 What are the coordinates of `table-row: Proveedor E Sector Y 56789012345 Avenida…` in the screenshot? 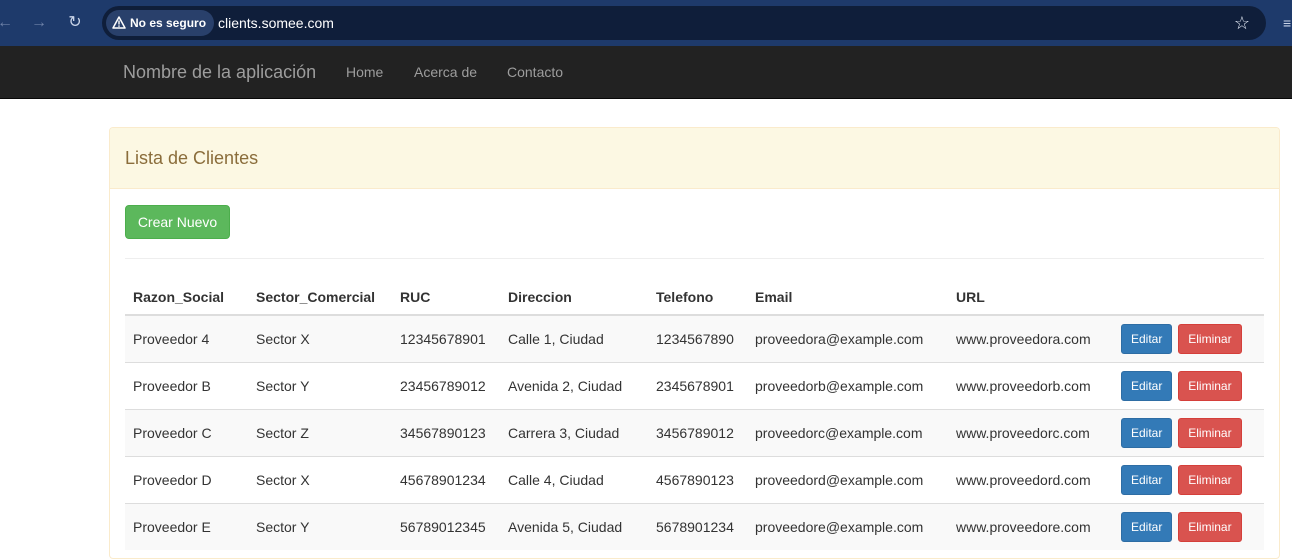 It's located at (694, 526).